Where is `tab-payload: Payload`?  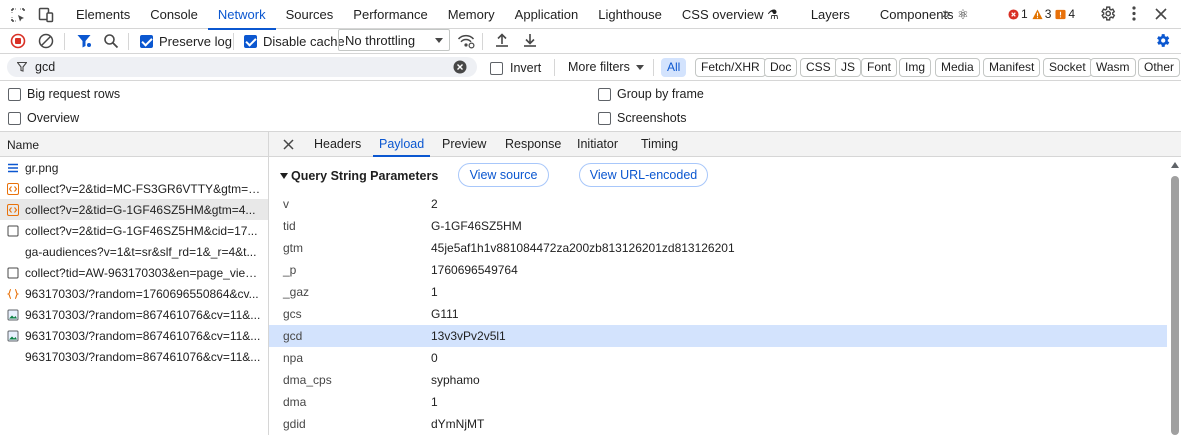 tab-payload: Payload is located at coordinates (401, 144).